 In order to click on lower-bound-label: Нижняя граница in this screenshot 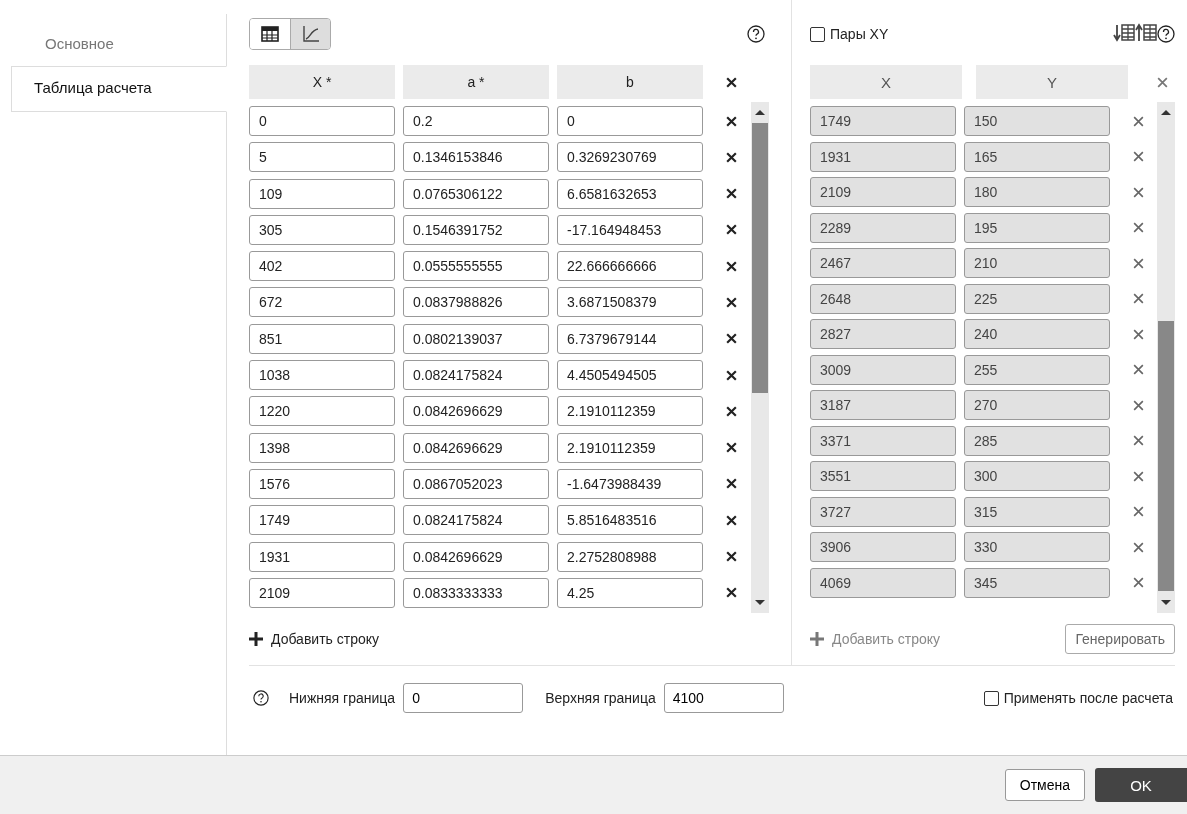, I will do `click(342, 698)`.